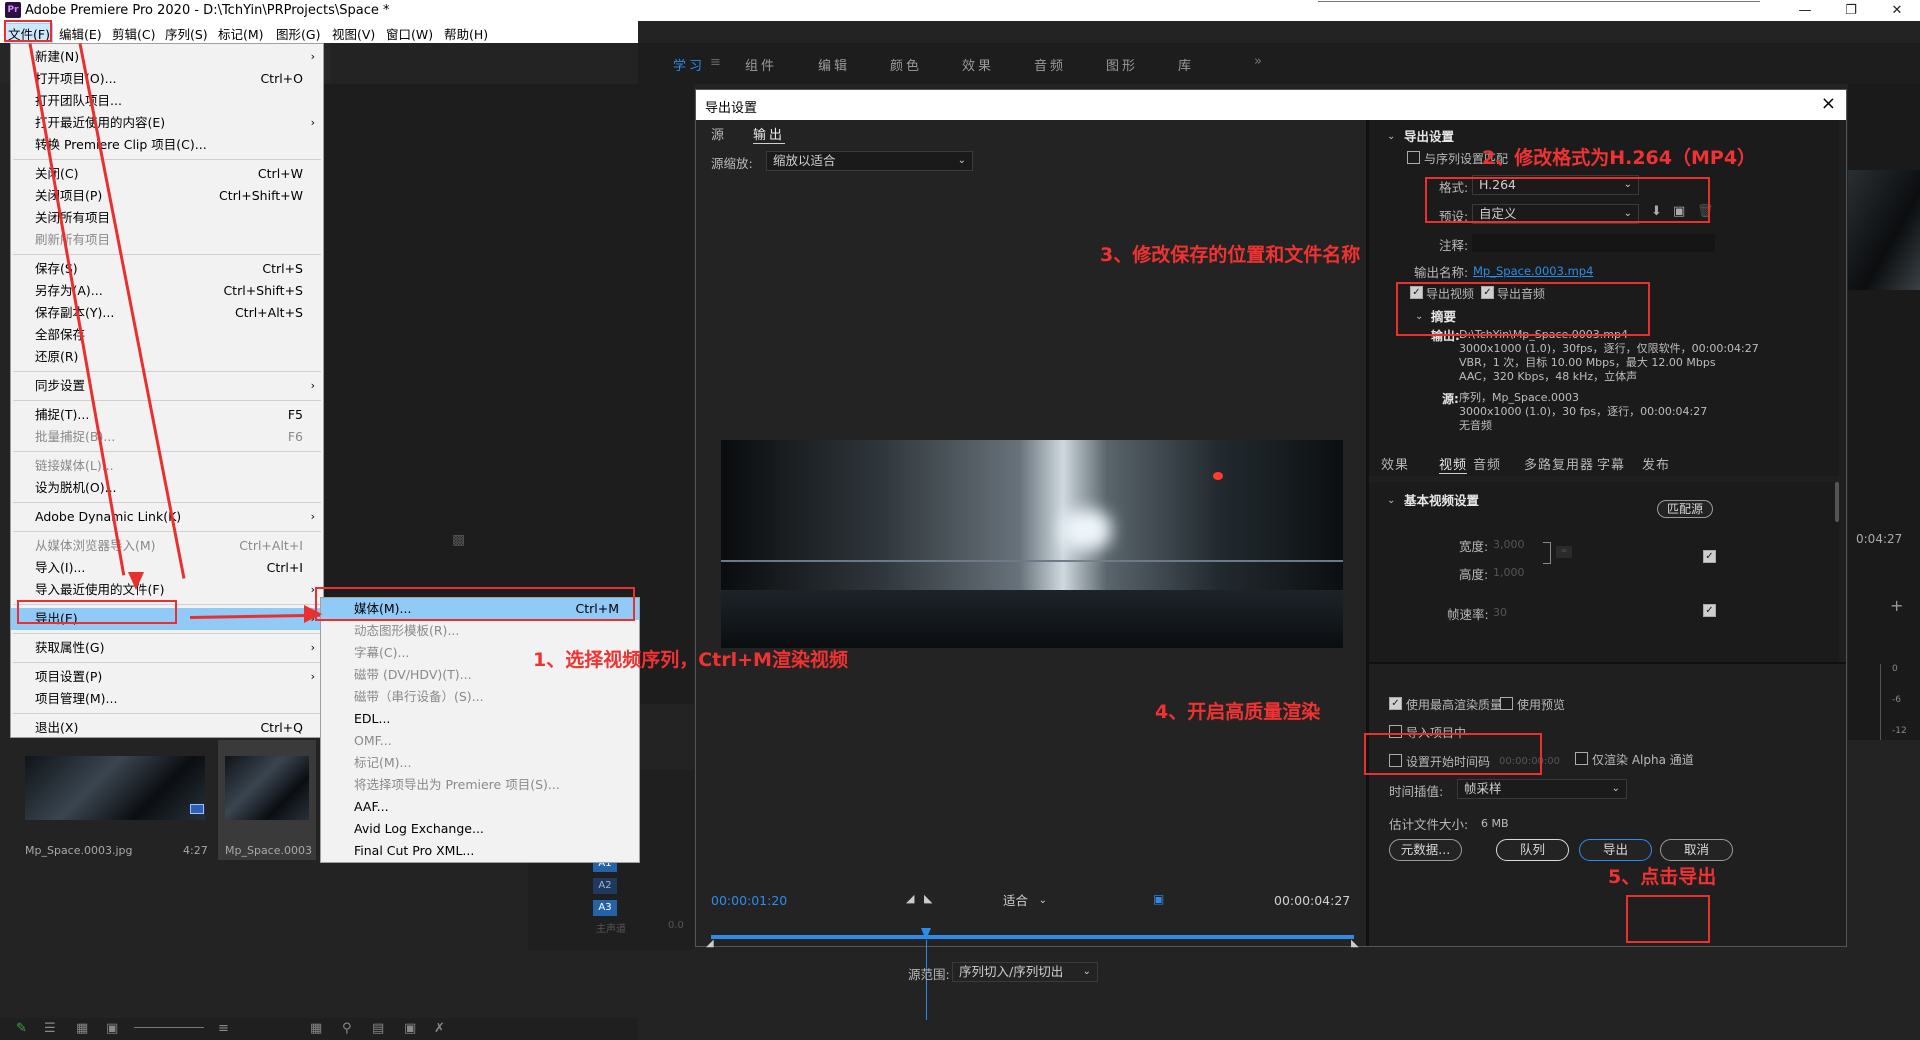 This screenshot has height=1040, width=1920. Describe the element at coordinates (50, 1028) in the screenshot. I see `list-view-icon: ☰` at that location.